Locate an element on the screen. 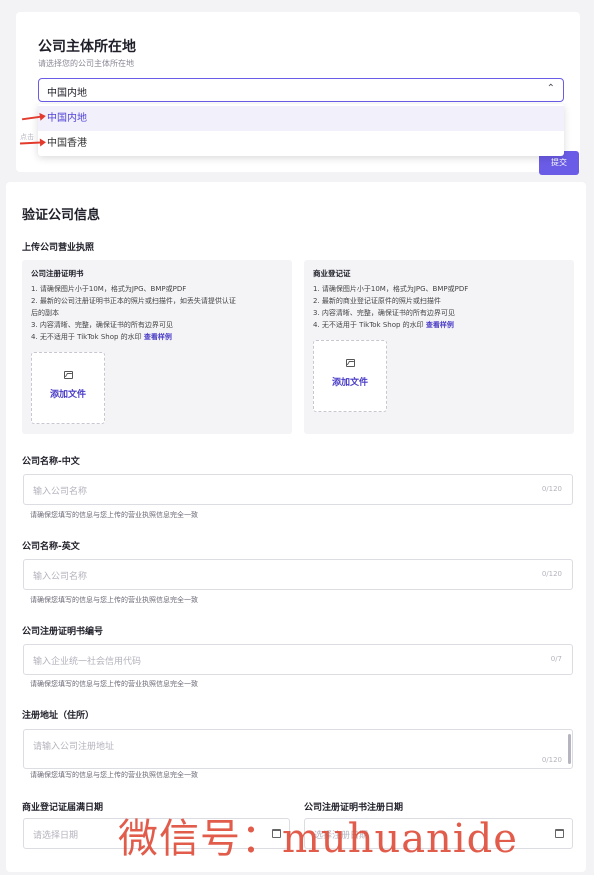 The height and width of the screenshot is (875, 594). business-reg-expiry-label: 商业登记证届满日期 is located at coordinates (63, 808).